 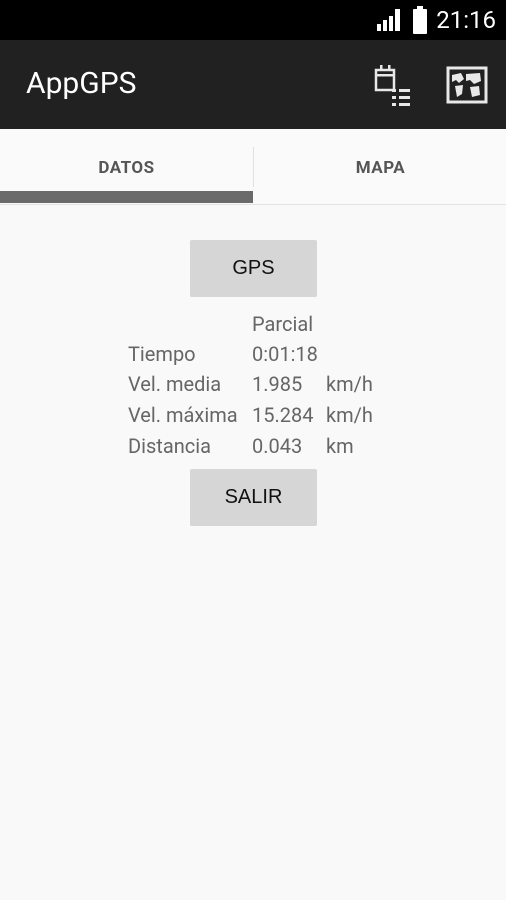 I want to click on value-distancia: 0.043, so click(x=277, y=446).